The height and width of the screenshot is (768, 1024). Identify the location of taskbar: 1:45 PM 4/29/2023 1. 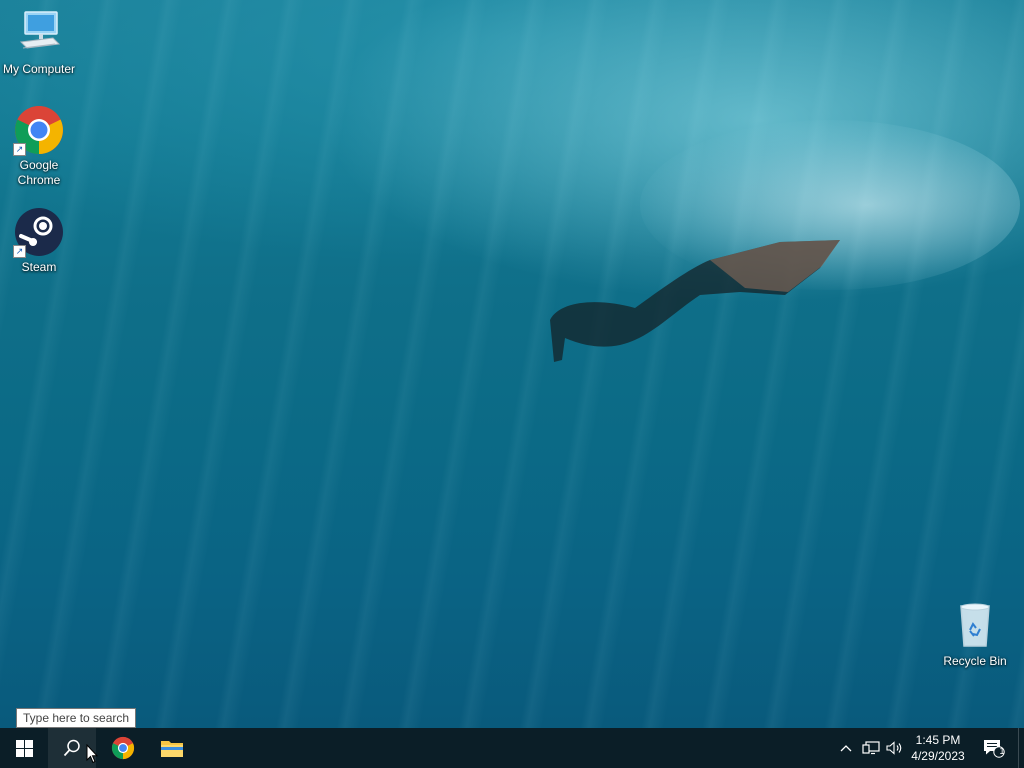
(512, 748).